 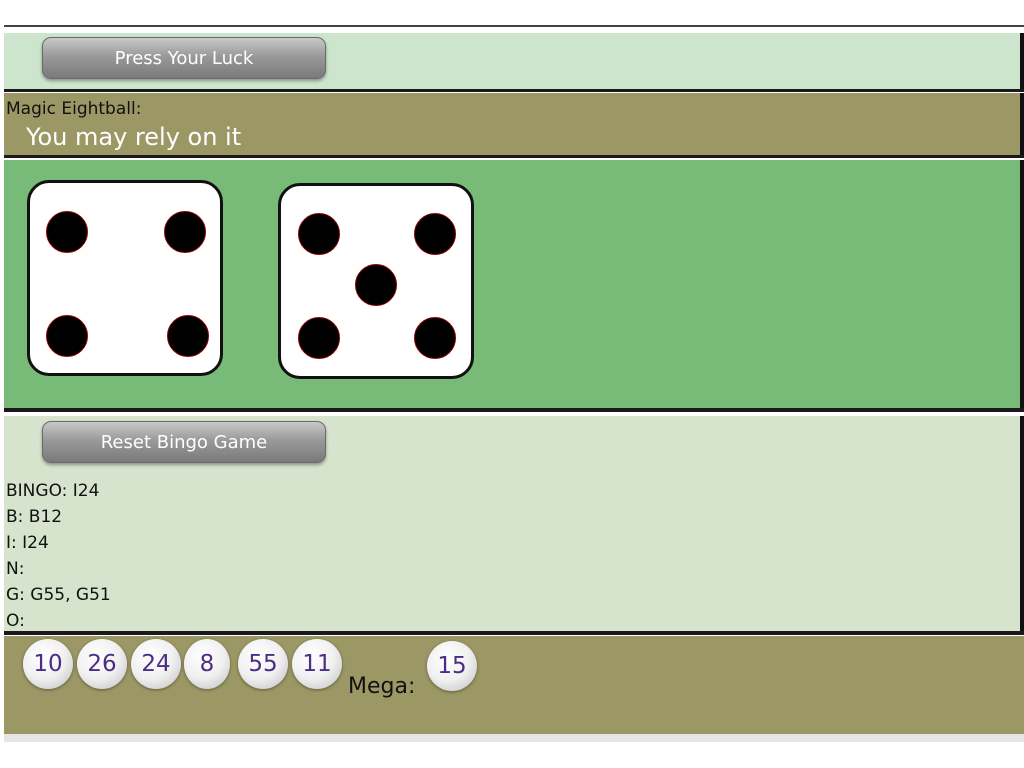 What do you see at coordinates (514, 26) in the screenshot?
I see `top-border` at bounding box center [514, 26].